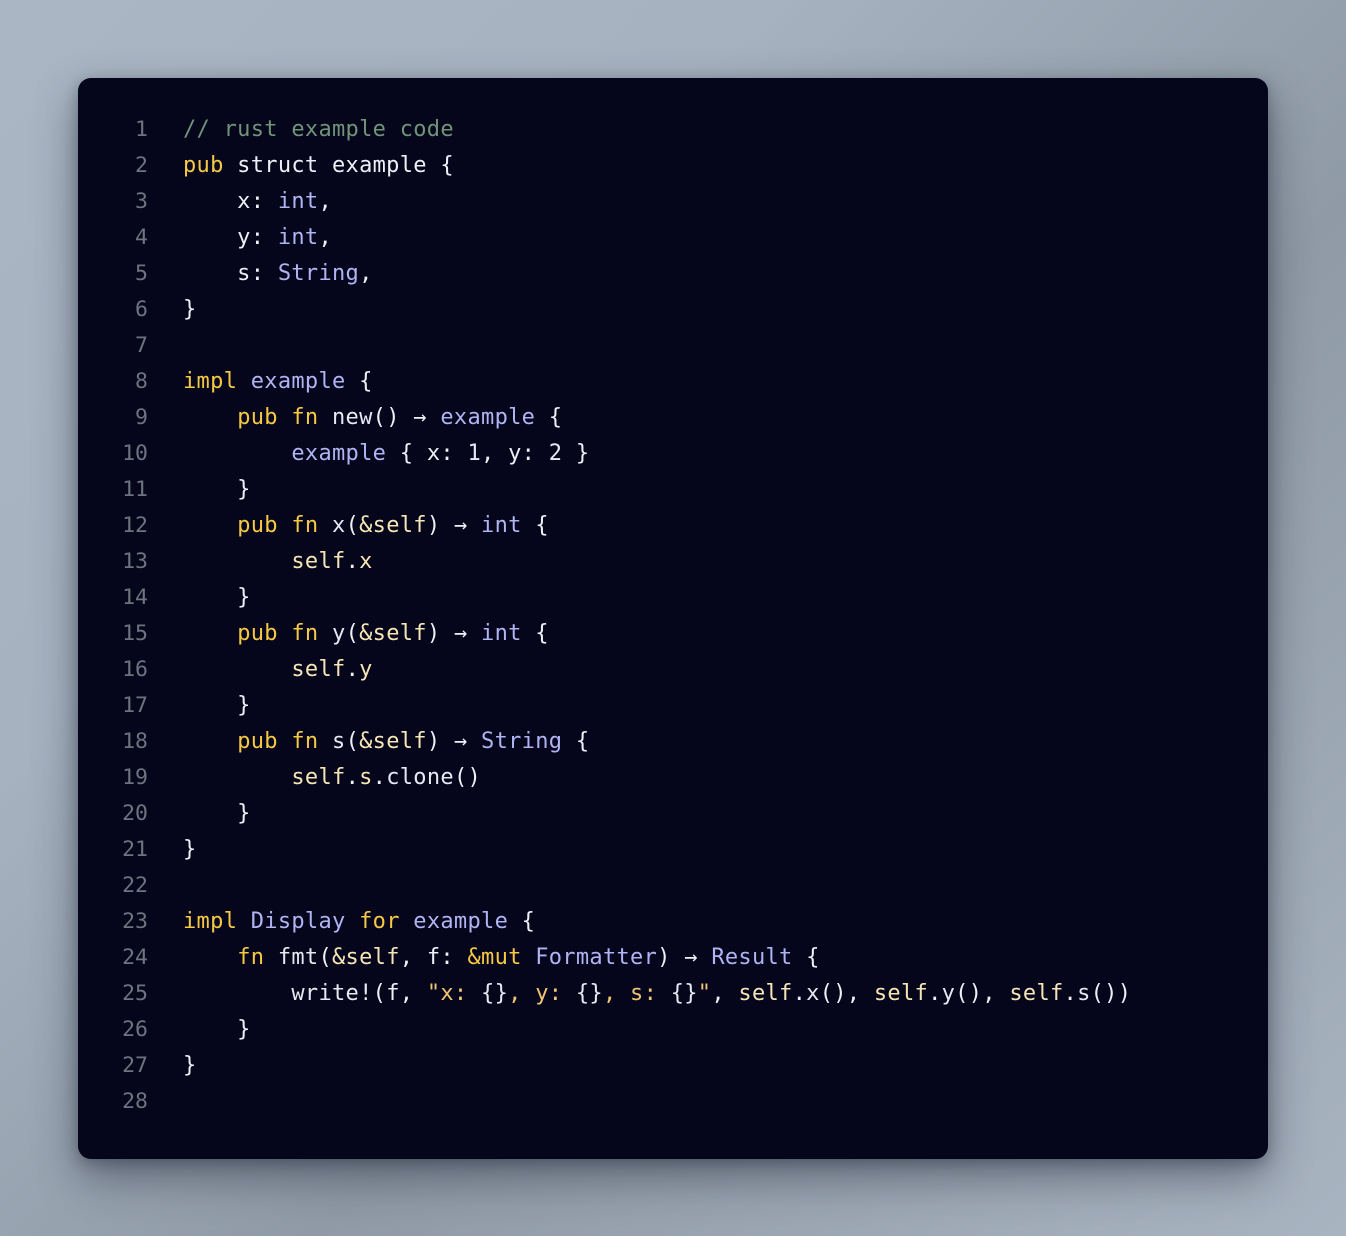  I want to click on code-line: 28, so click(673, 1102).